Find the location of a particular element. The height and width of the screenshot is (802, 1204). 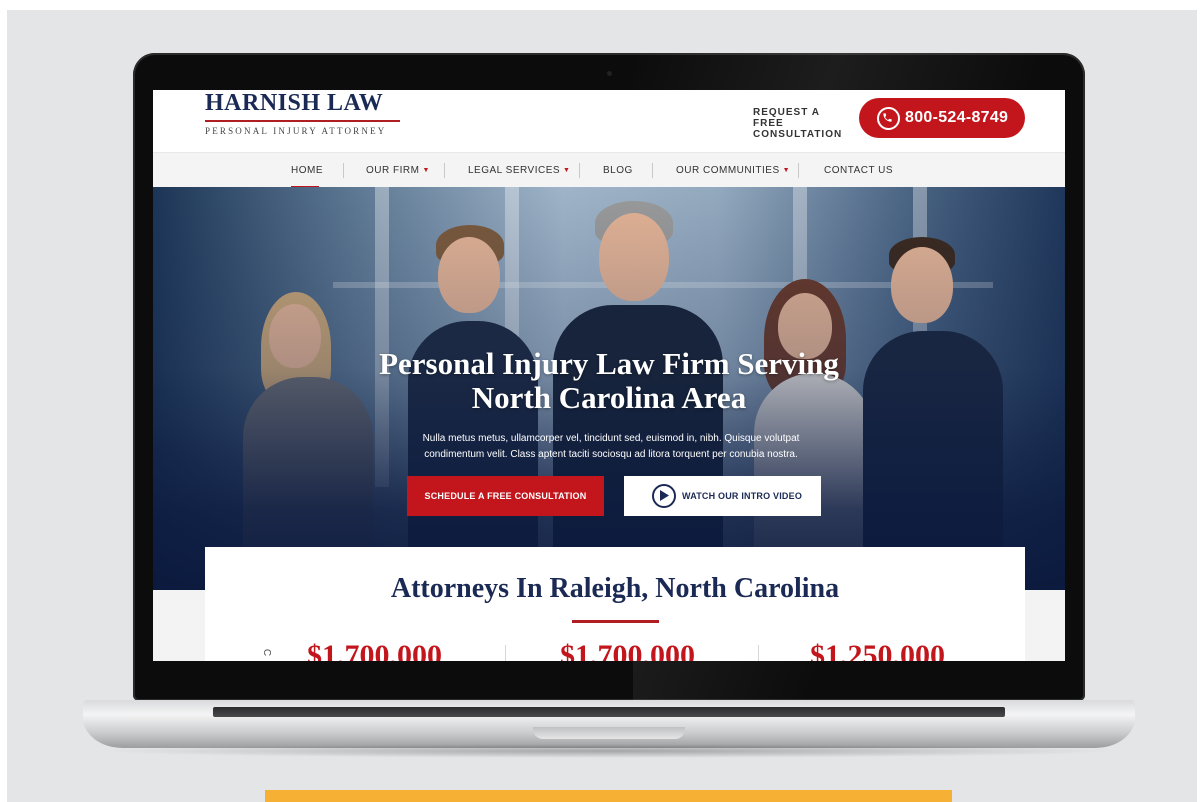

side-letter: C is located at coordinates (267, 652).